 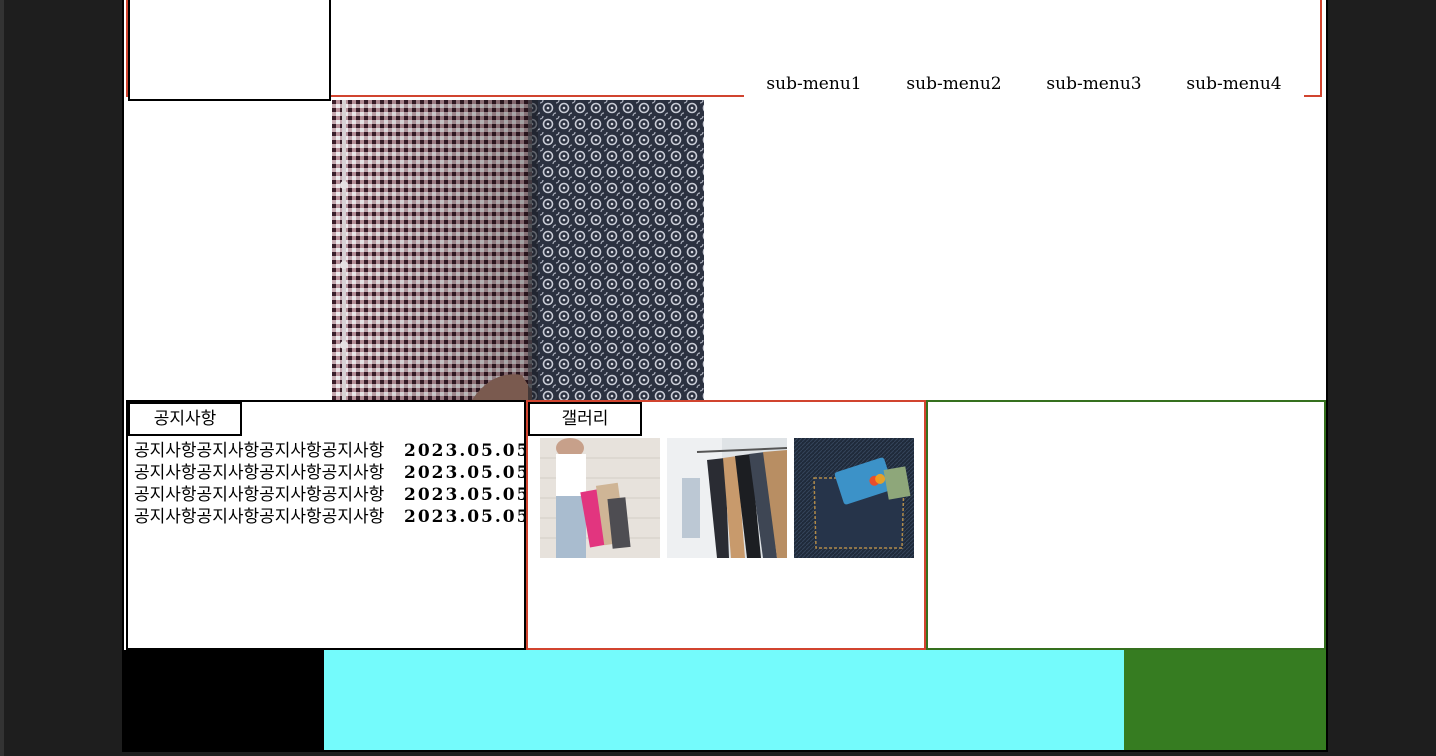 What do you see at coordinates (585, 419) in the screenshot?
I see `gallery-tab: 갤러리` at bounding box center [585, 419].